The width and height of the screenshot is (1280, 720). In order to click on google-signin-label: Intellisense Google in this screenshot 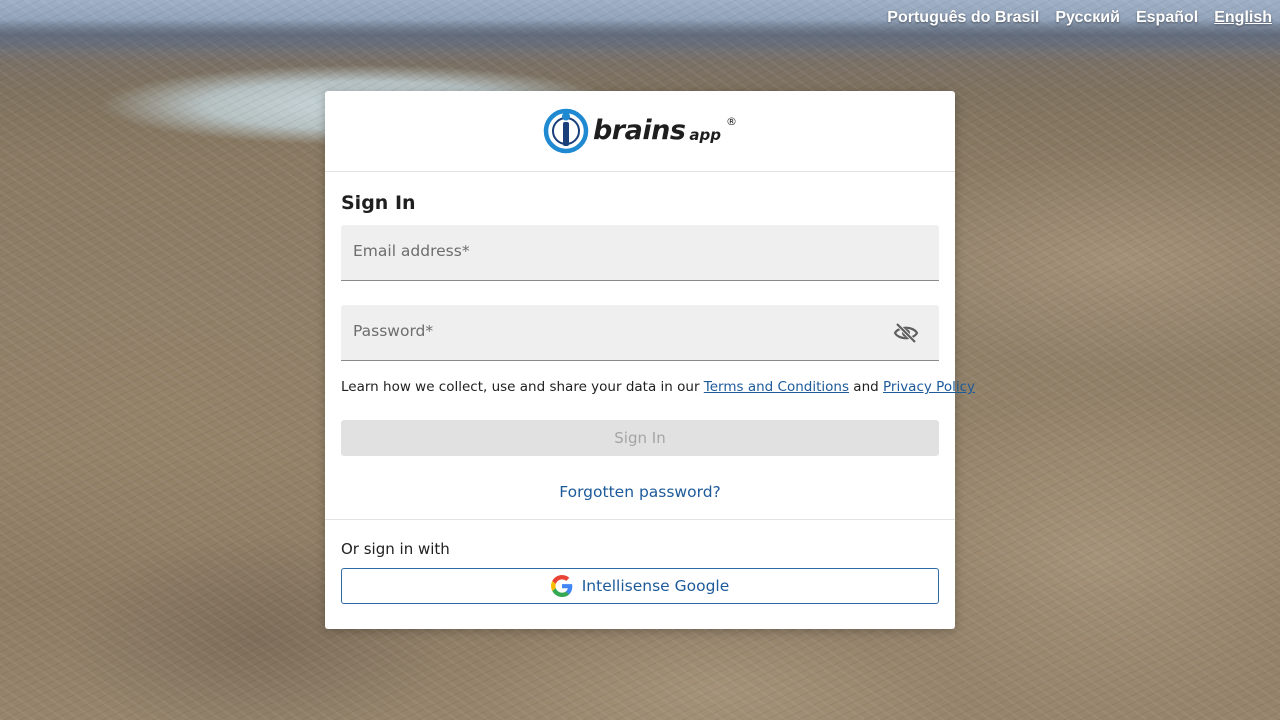, I will do `click(655, 586)`.